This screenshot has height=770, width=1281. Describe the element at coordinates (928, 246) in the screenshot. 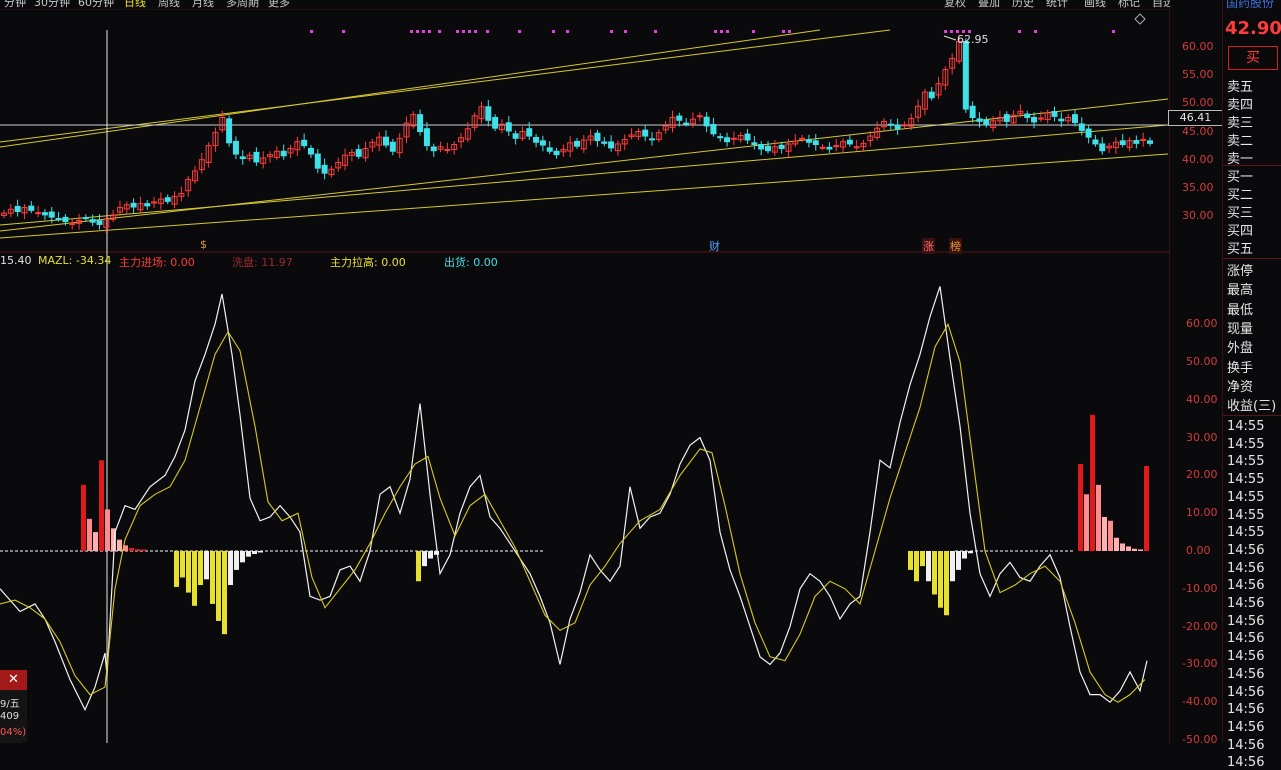

I see `event-marker: 涨` at that location.